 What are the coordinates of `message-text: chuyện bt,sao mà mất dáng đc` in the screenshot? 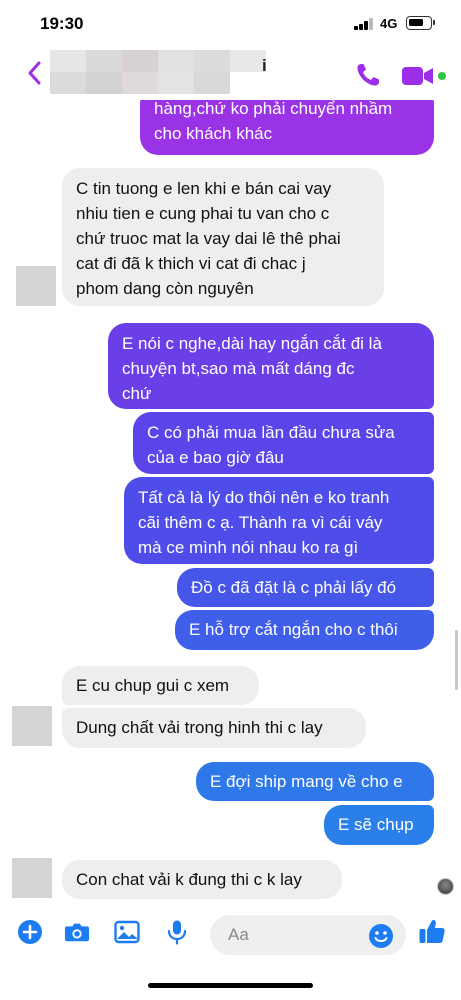 It's located at (238, 368).